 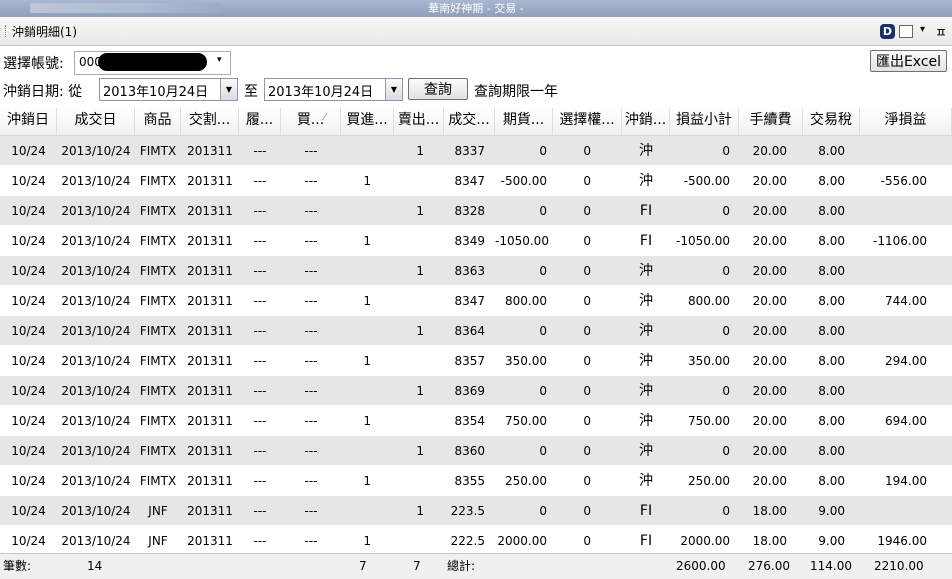 I want to click on query-button: 查詢, so click(x=438, y=89).